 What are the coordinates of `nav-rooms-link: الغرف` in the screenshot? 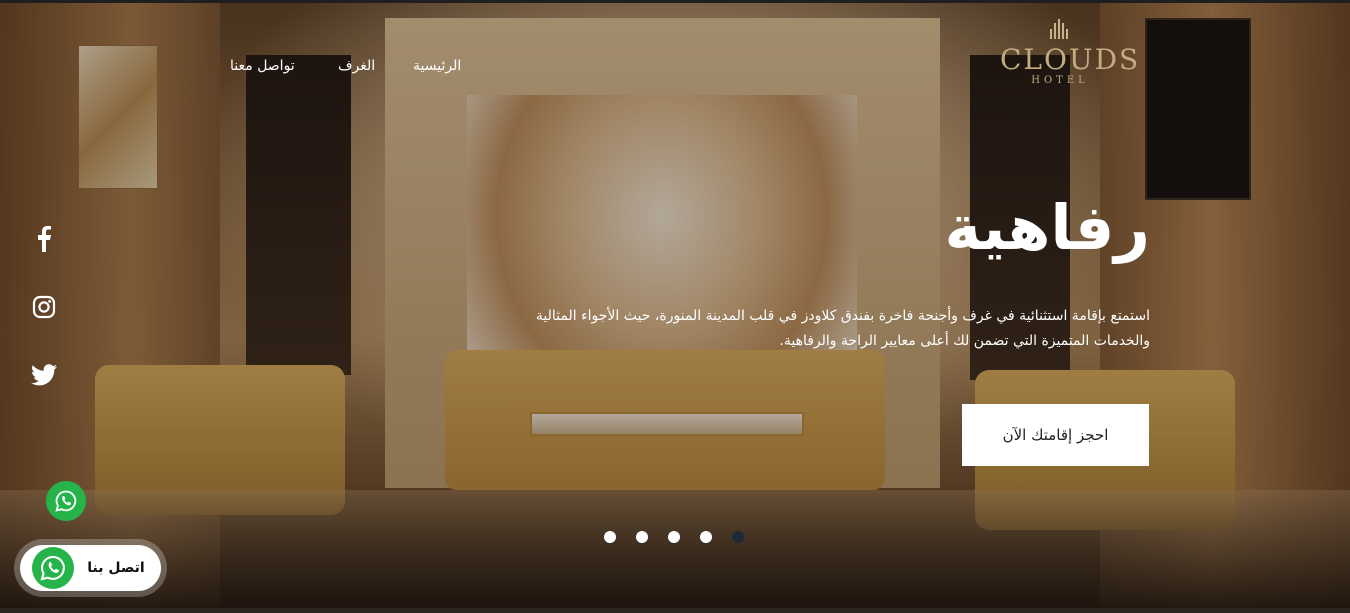 It's located at (356, 66).